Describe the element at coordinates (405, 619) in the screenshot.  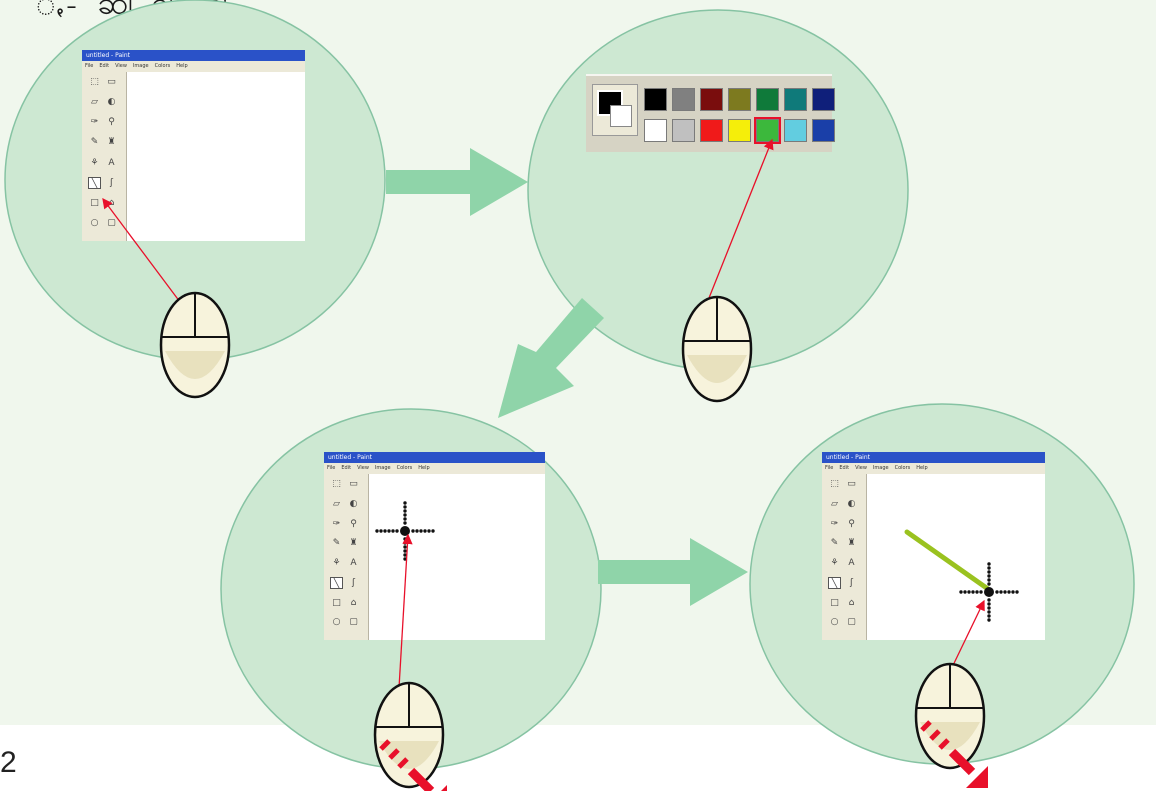
I see `pointer-line-step3` at that location.